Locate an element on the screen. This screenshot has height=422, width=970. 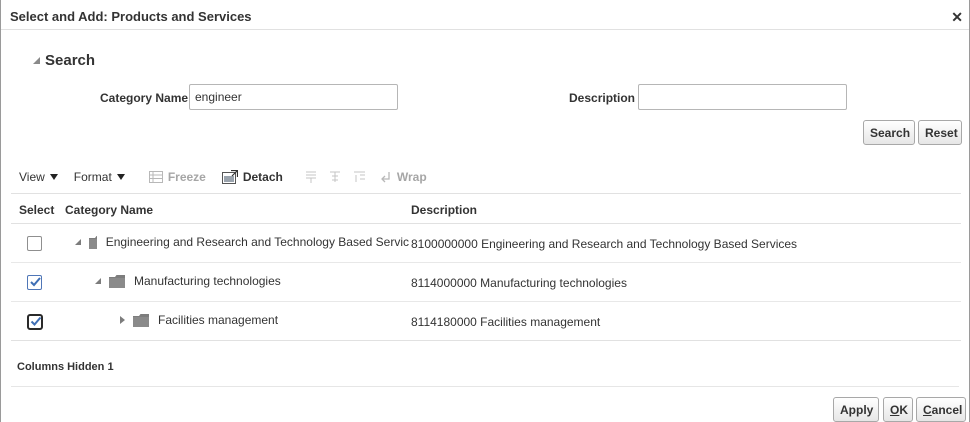
detach-button: Detach is located at coordinates (252, 177).